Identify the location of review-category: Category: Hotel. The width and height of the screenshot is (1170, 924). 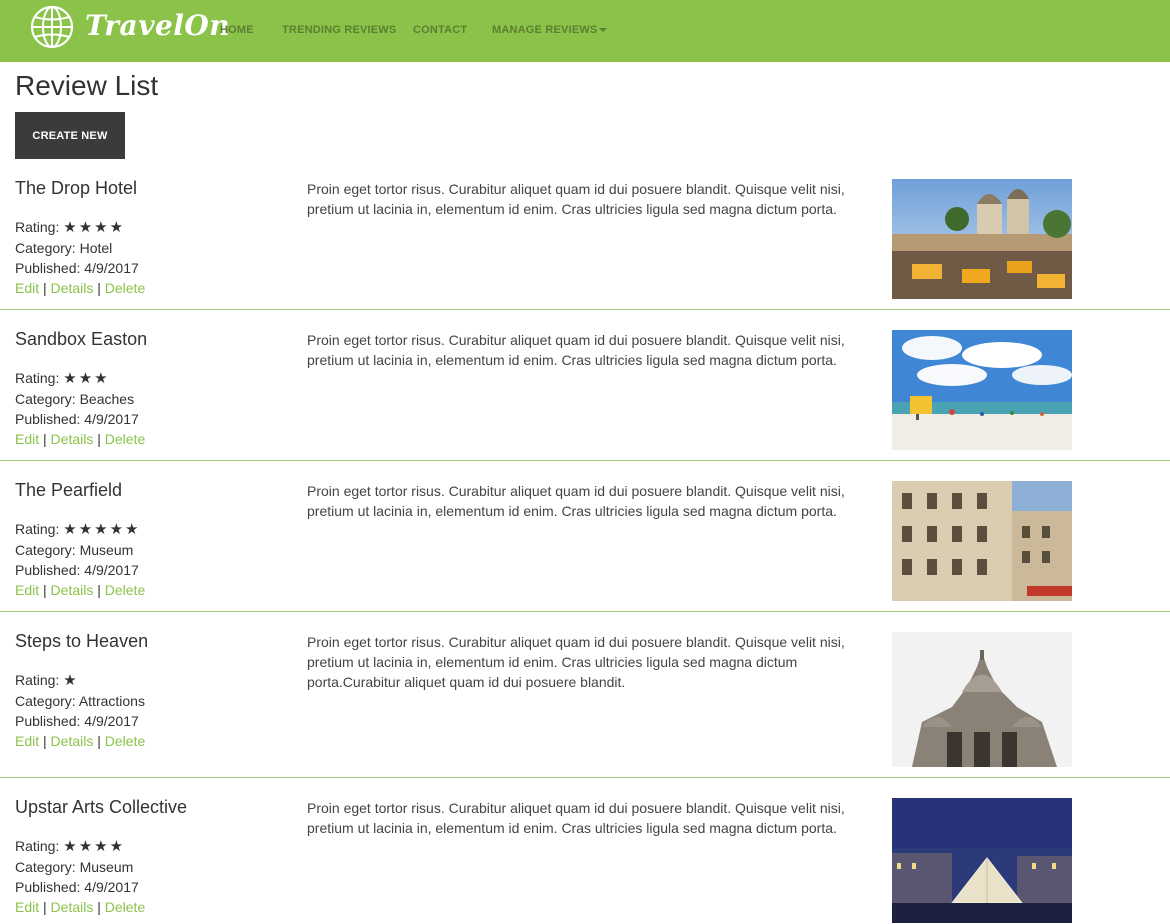
(80, 248).